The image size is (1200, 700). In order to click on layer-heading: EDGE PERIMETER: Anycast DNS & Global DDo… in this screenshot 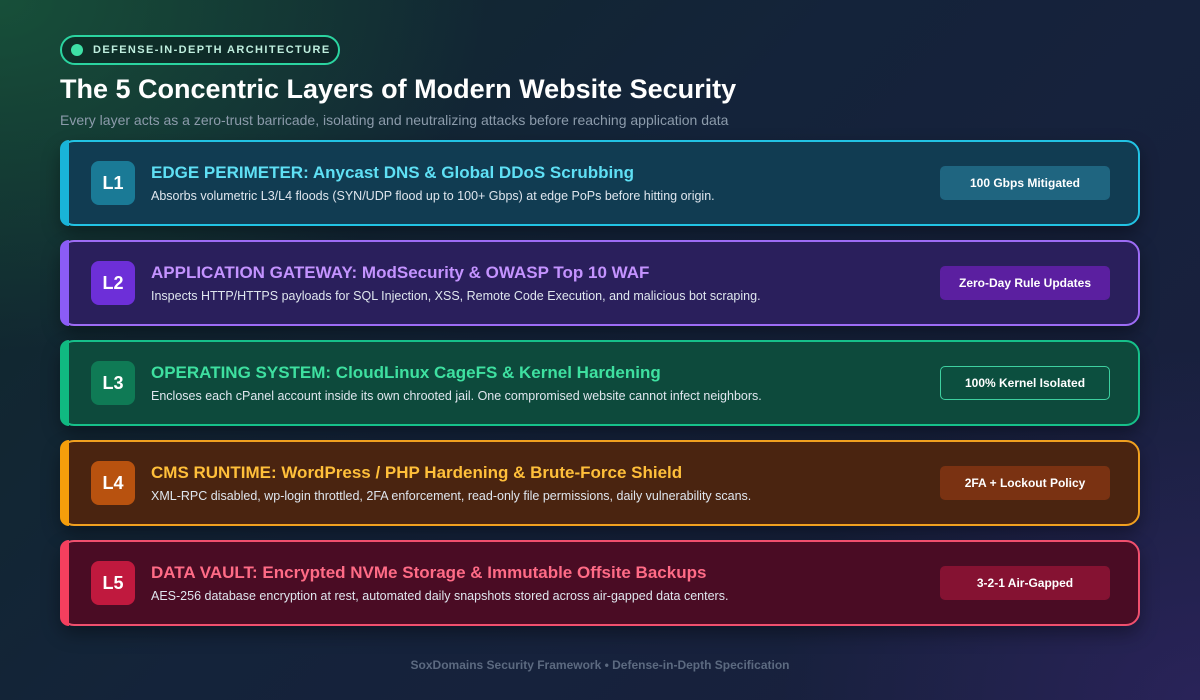, I will do `click(392, 172)`.